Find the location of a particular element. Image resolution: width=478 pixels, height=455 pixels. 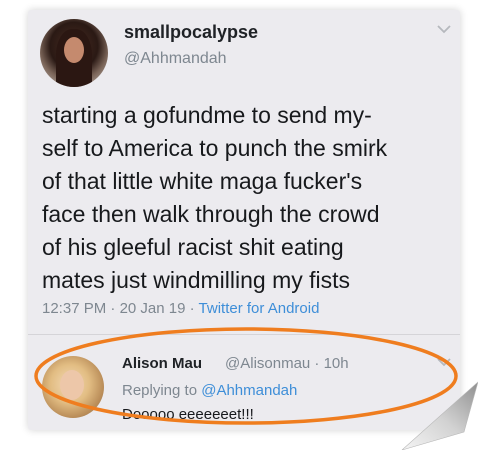

replying-prefix: Replying to is located at coordinates (160, 390).